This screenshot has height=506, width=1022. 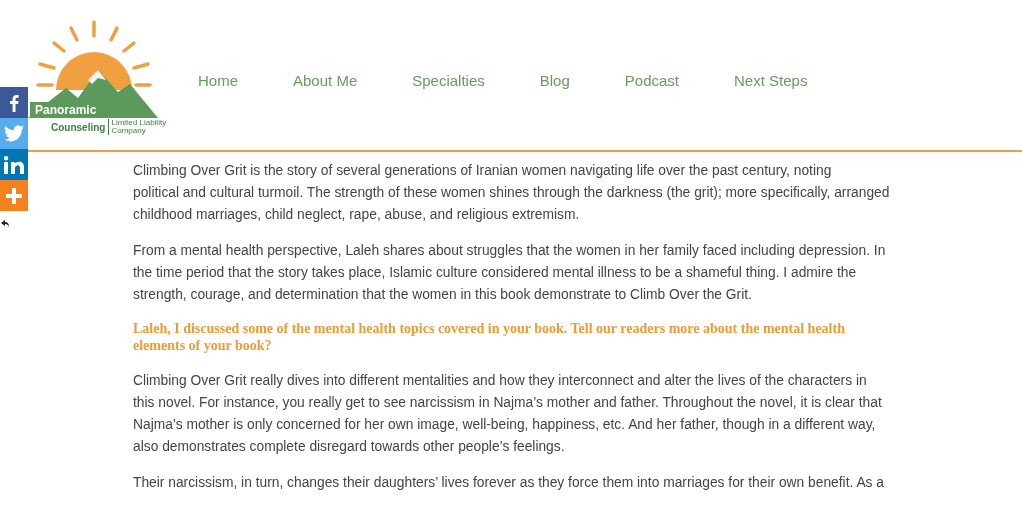 I want to click on nav-link: Next Steps, so click(x=771, y=81).